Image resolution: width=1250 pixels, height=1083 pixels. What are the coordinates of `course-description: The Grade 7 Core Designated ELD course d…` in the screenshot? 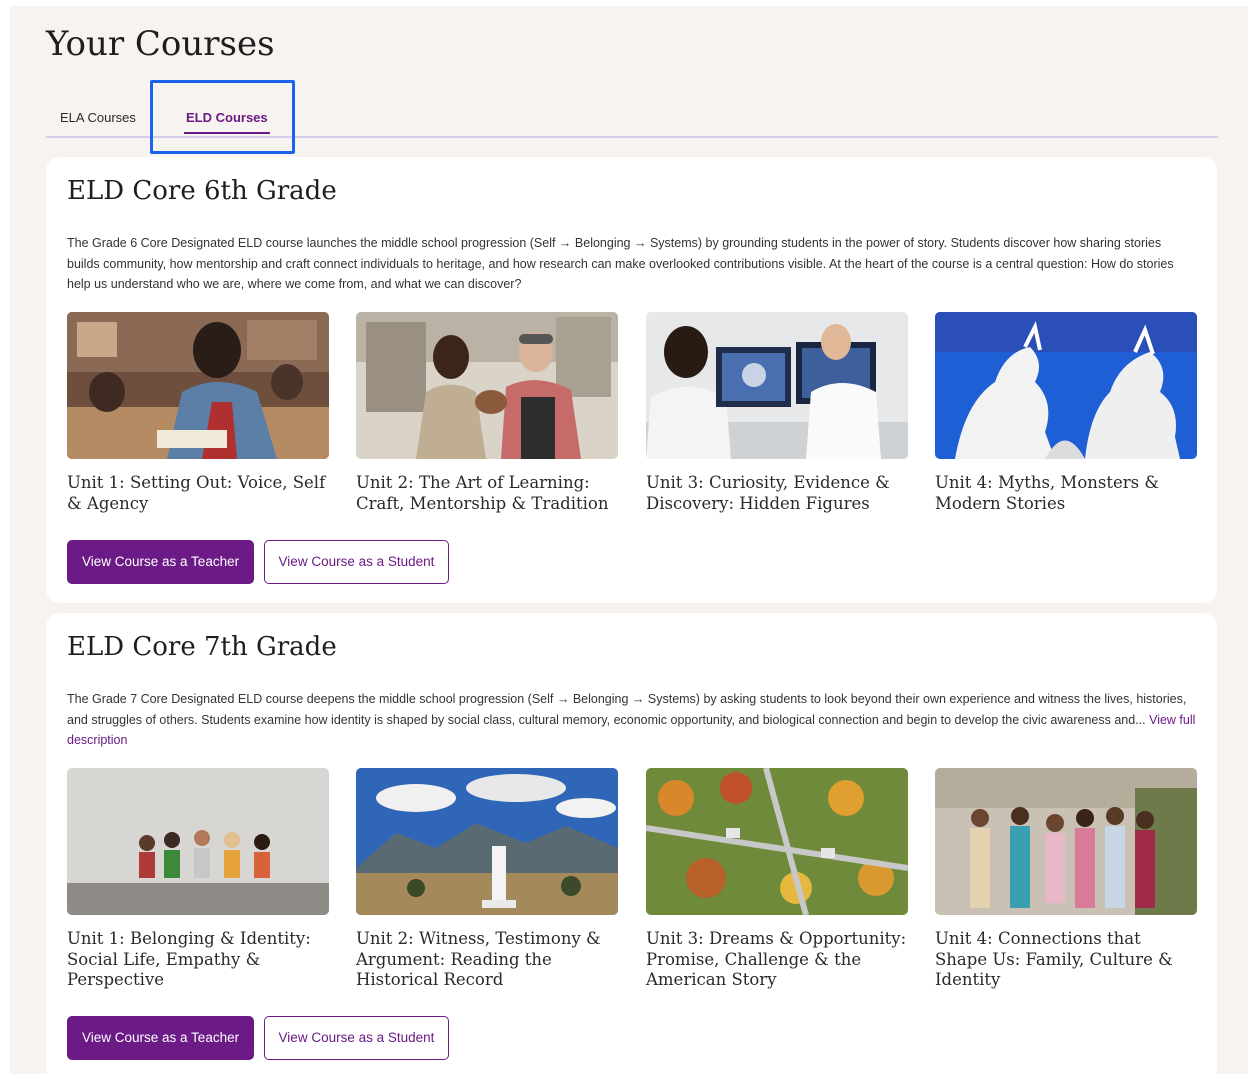 It's located at (632, 720).